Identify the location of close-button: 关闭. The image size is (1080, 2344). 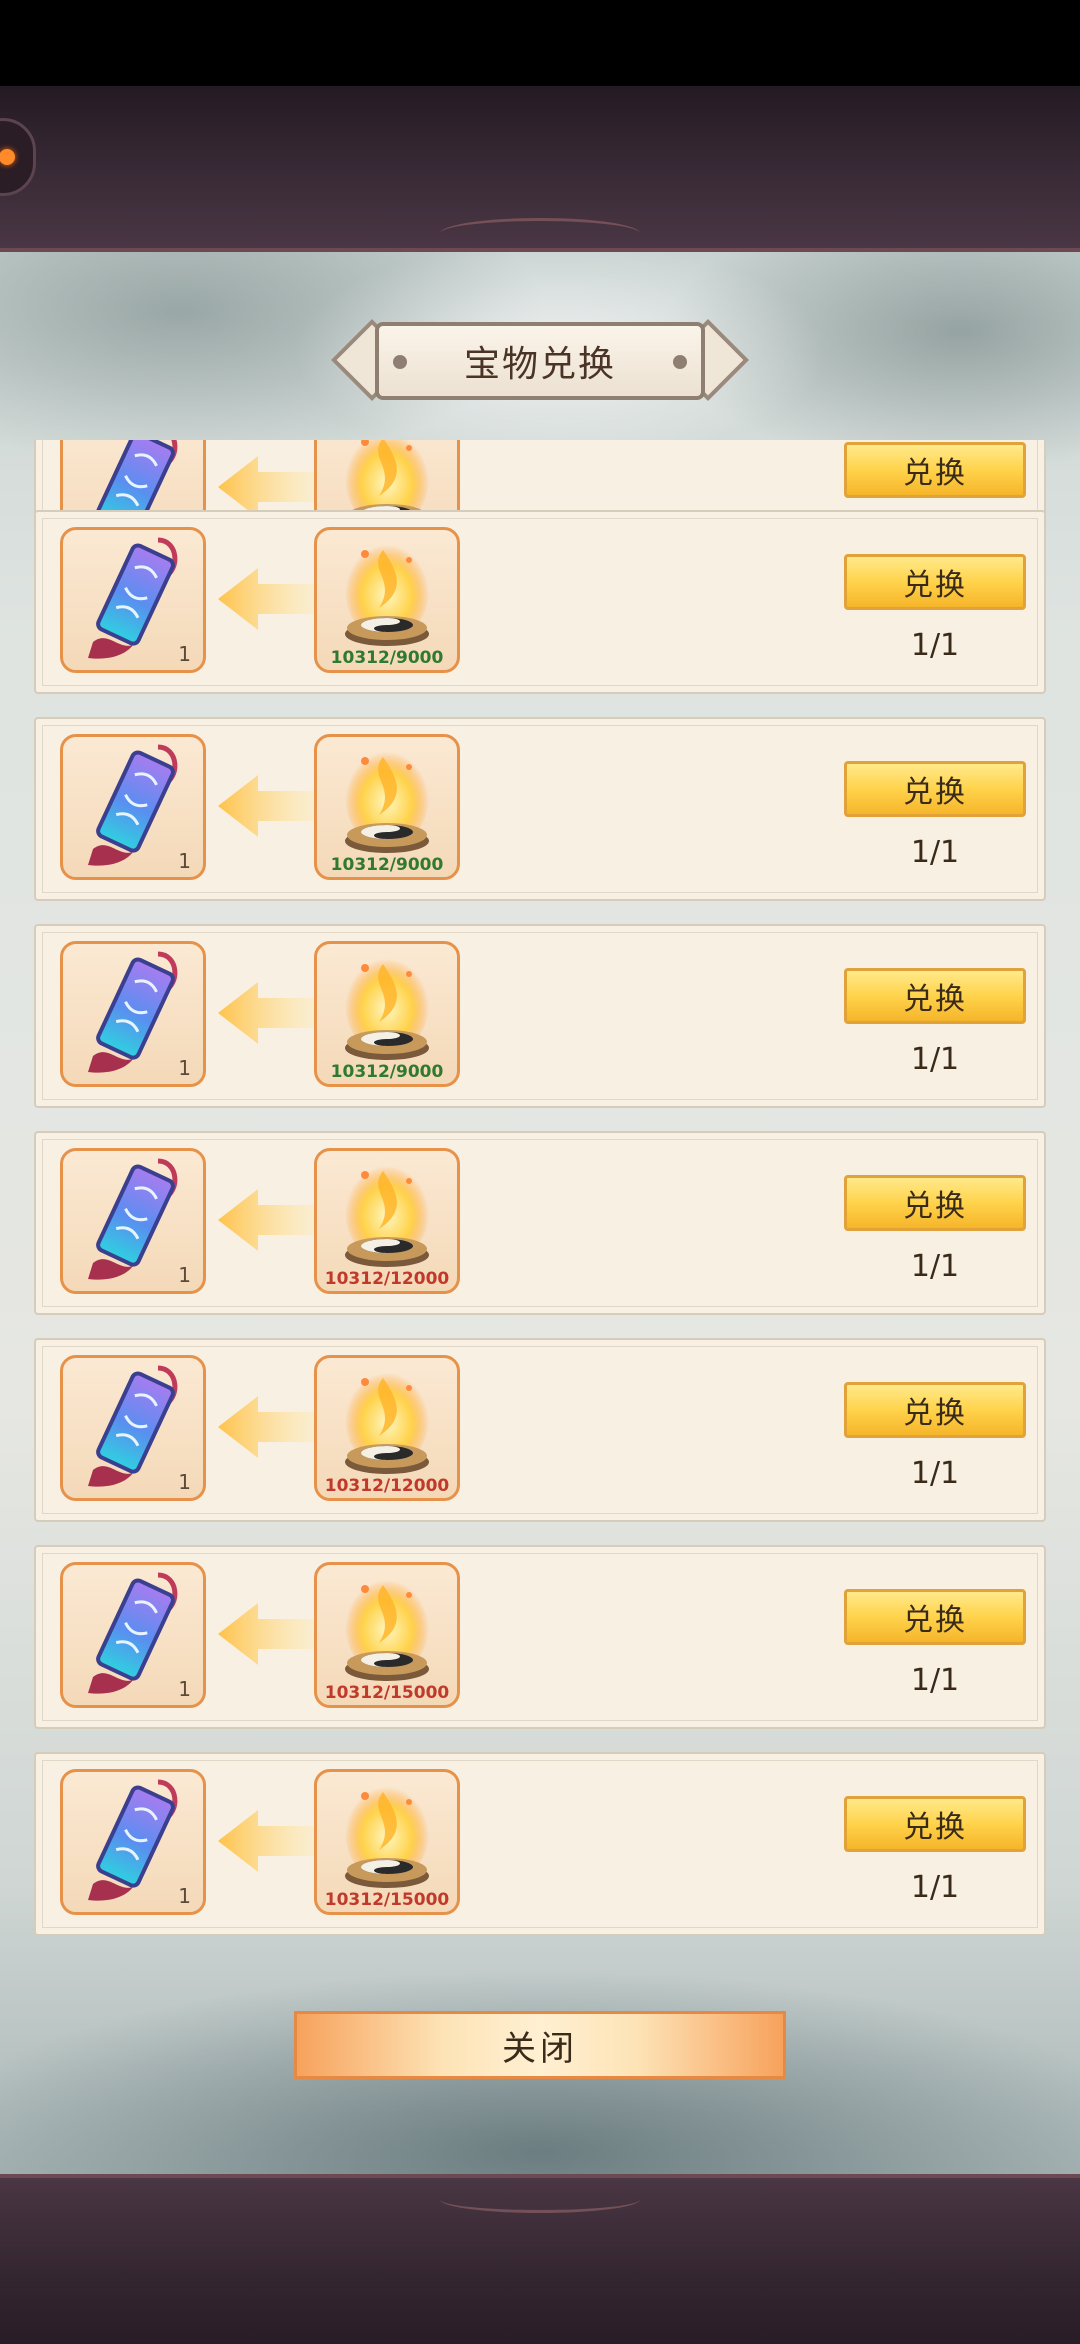
(540, 2045).